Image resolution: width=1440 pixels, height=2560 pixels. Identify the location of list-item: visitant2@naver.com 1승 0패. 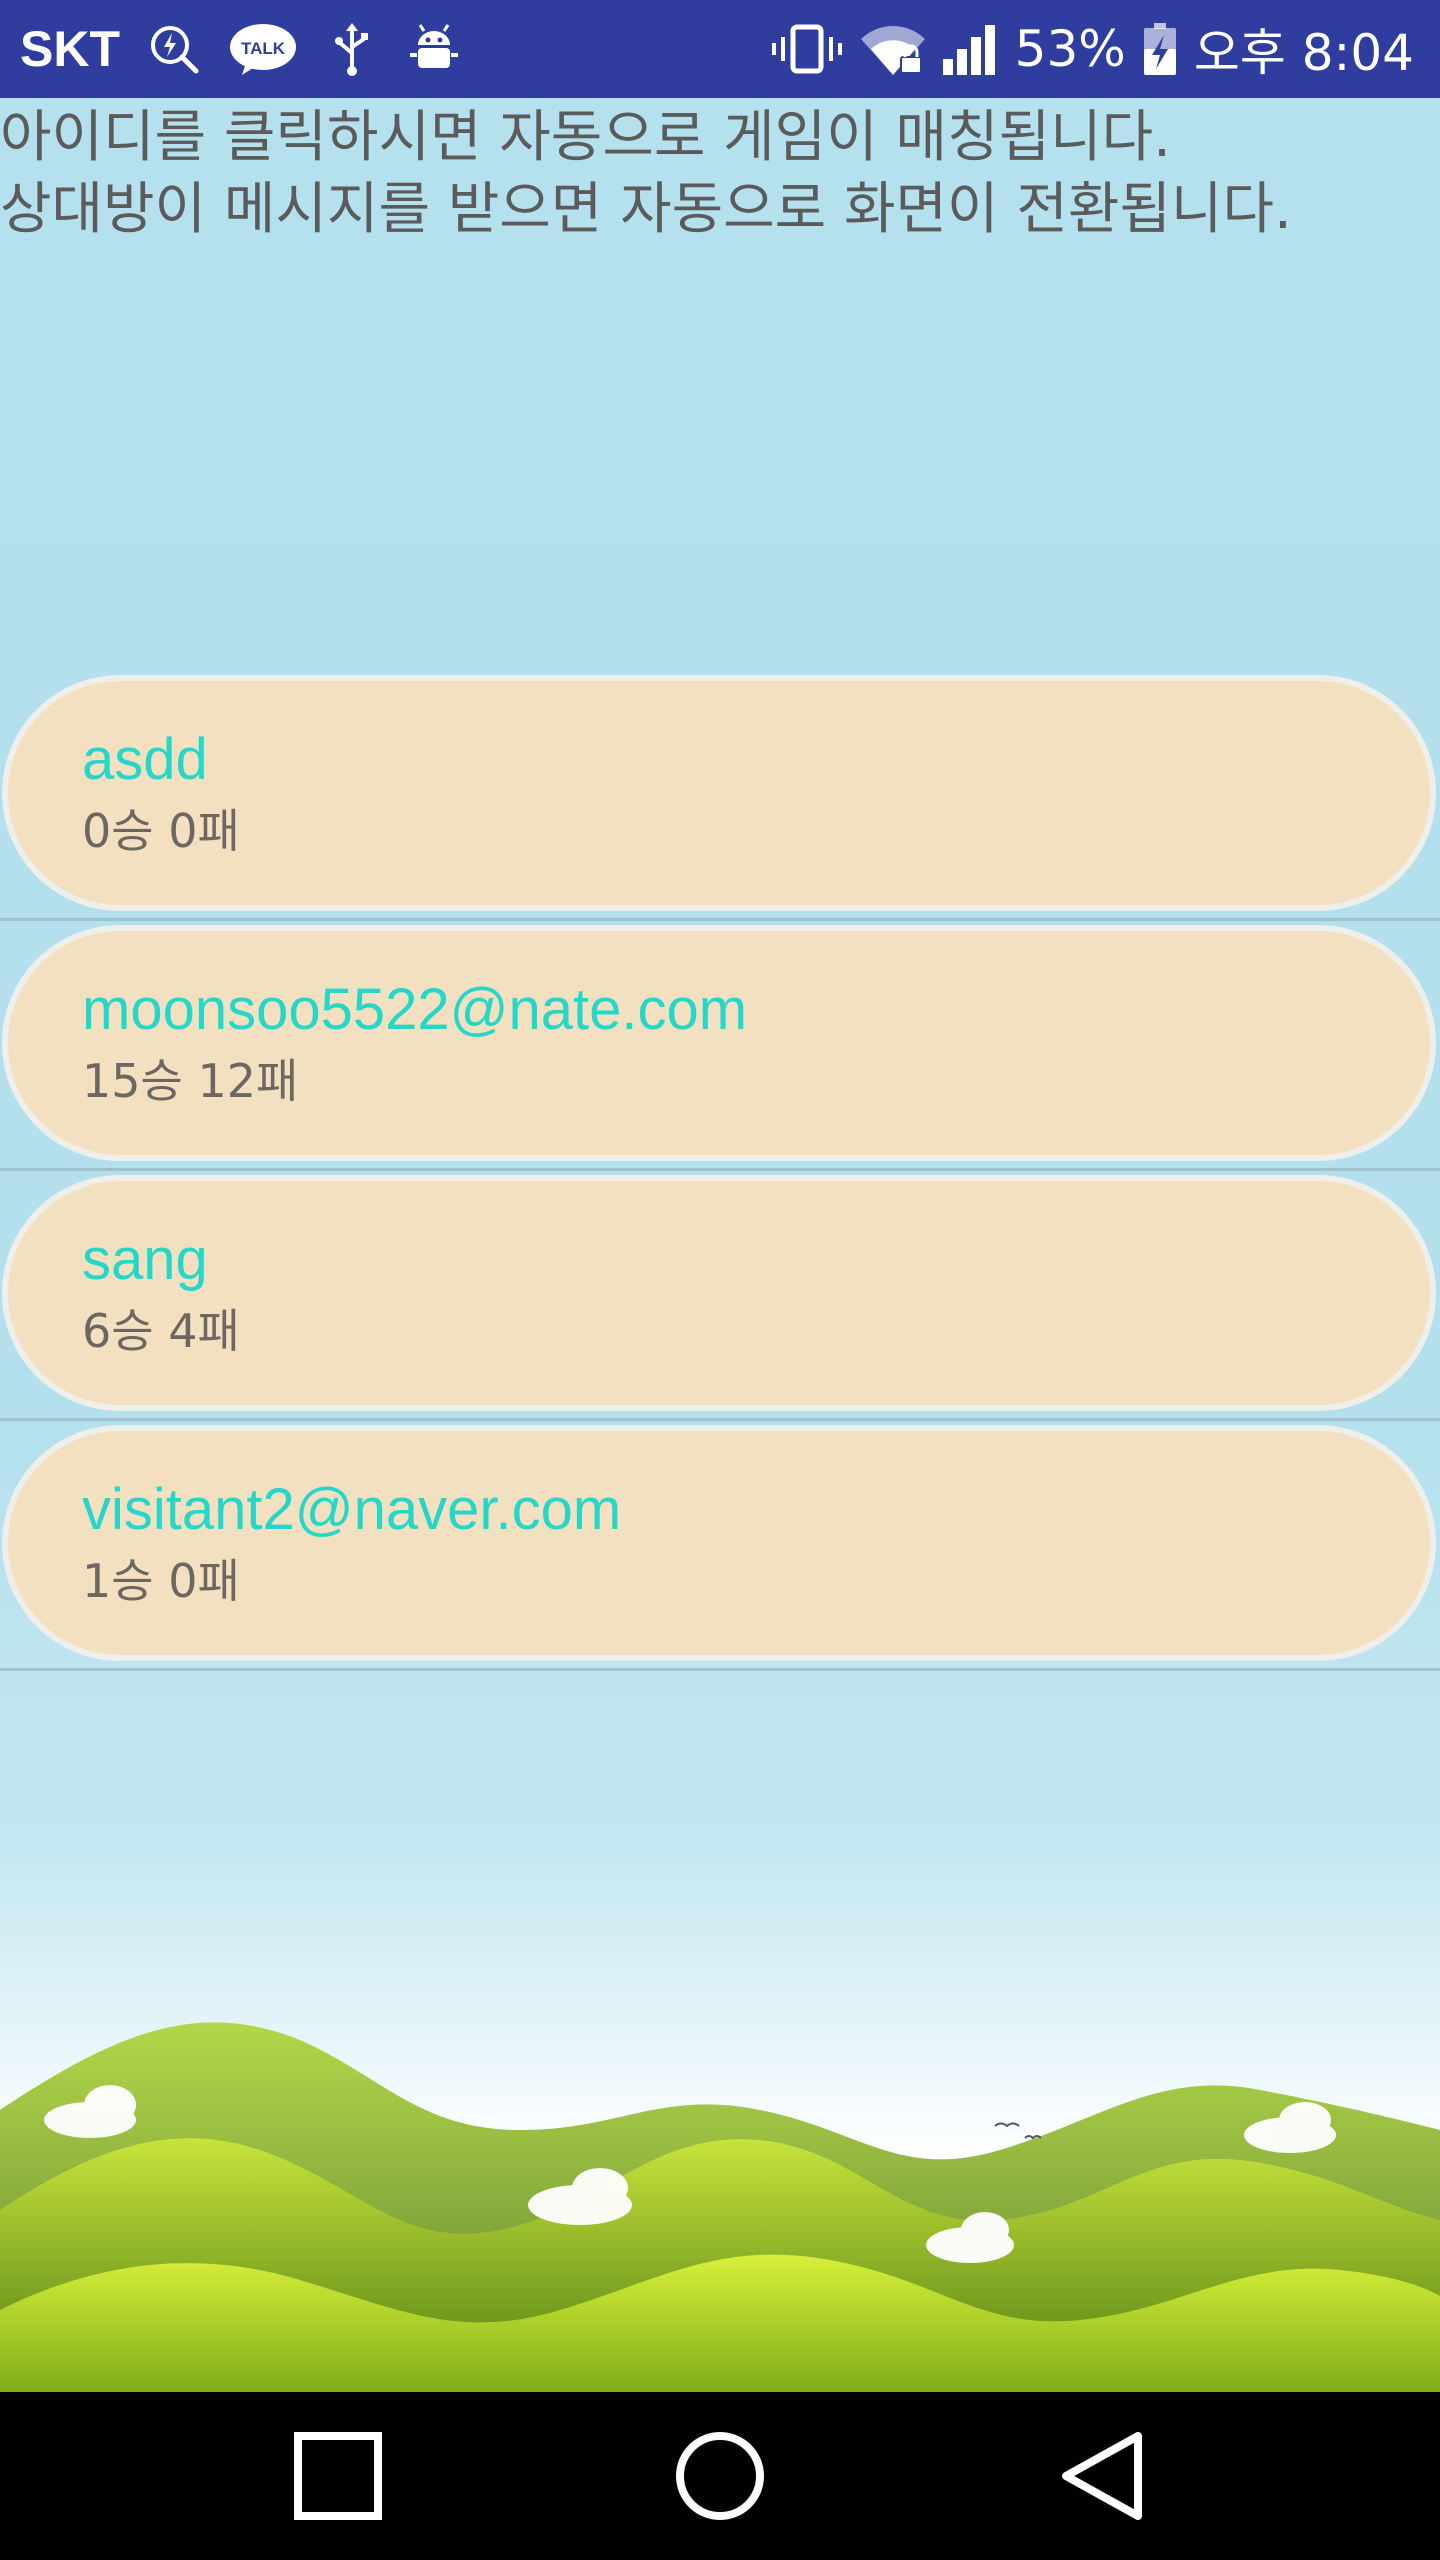
(720, 1546).